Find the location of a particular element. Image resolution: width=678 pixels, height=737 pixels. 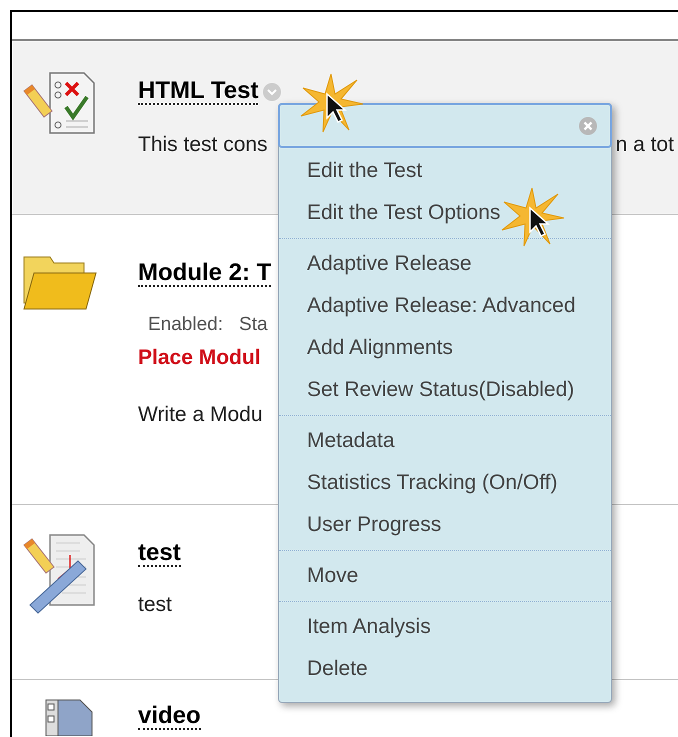

item-description: Write a Modu is located at coordinates (201, 415).